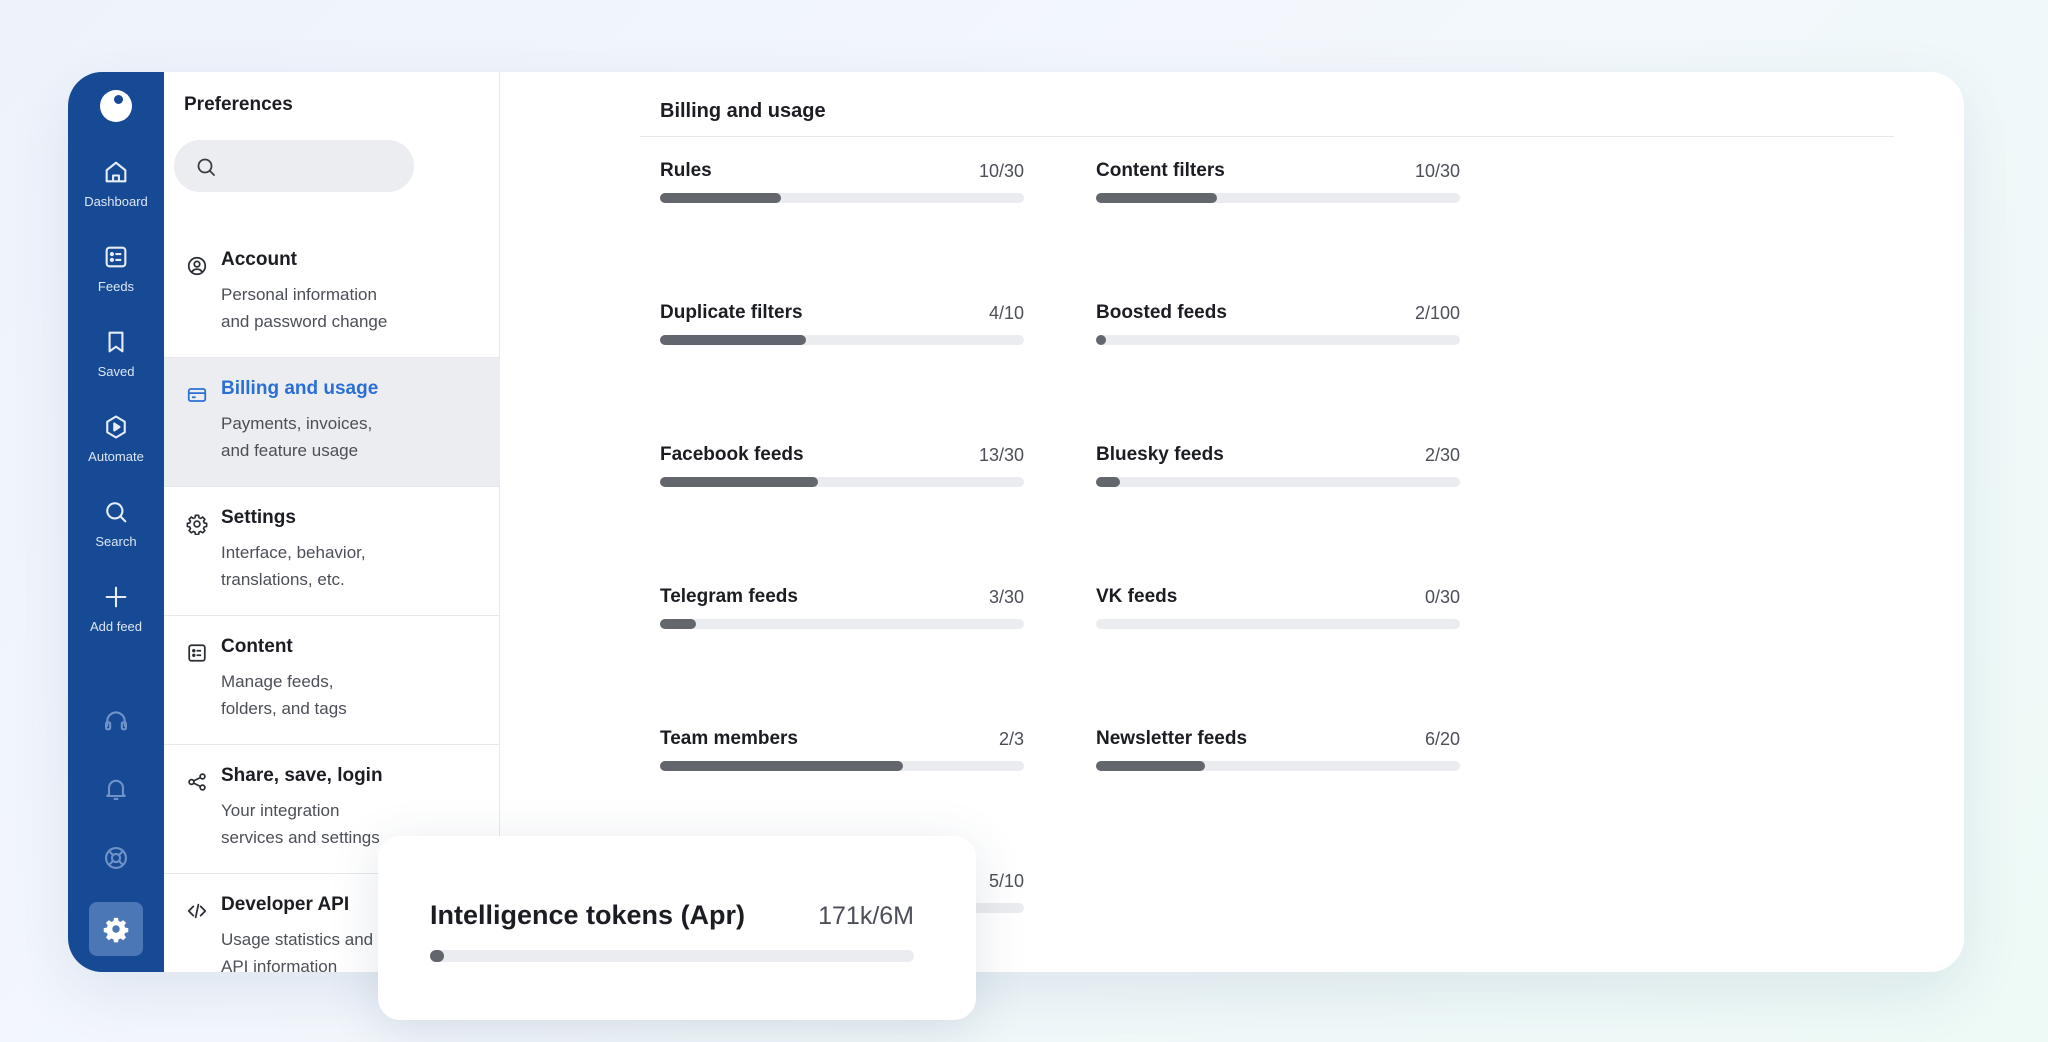 The height and width of the screenshot is (1042, 2048). I want to click on usage-meter: Content filters 10/30, so click(1278, 181).